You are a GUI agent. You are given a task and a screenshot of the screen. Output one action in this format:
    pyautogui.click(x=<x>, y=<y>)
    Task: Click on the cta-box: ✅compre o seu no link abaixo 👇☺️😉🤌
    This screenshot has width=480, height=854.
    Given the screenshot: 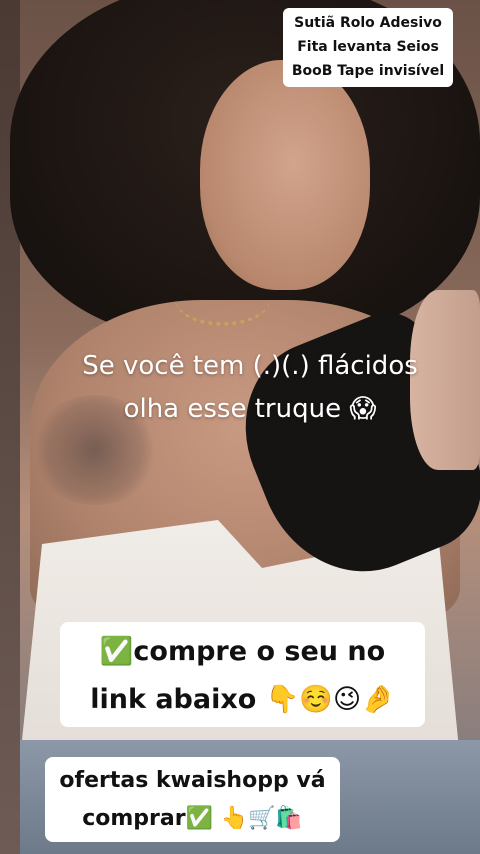 What is the action you would take?
    pyautogui.click(x=242, y=674)
    